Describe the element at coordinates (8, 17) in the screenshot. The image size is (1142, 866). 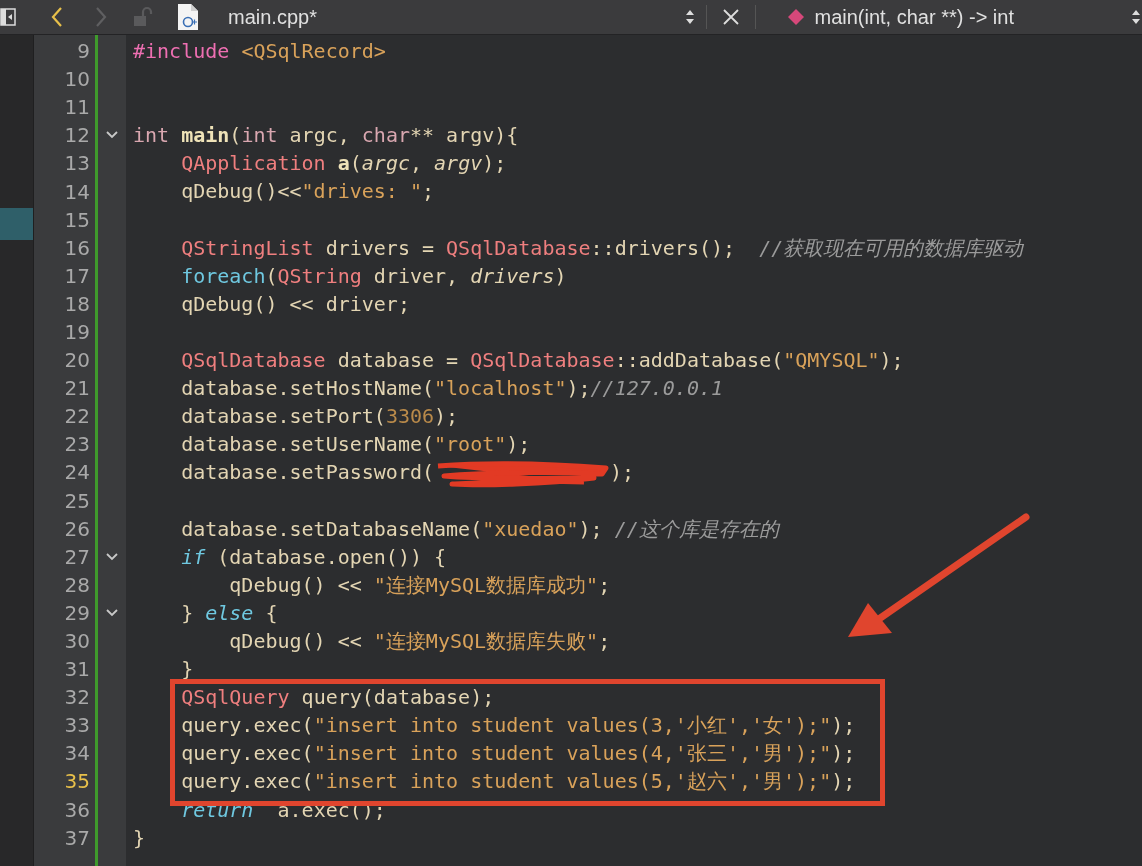
I see `sidebar-toggle-icon` at that location.